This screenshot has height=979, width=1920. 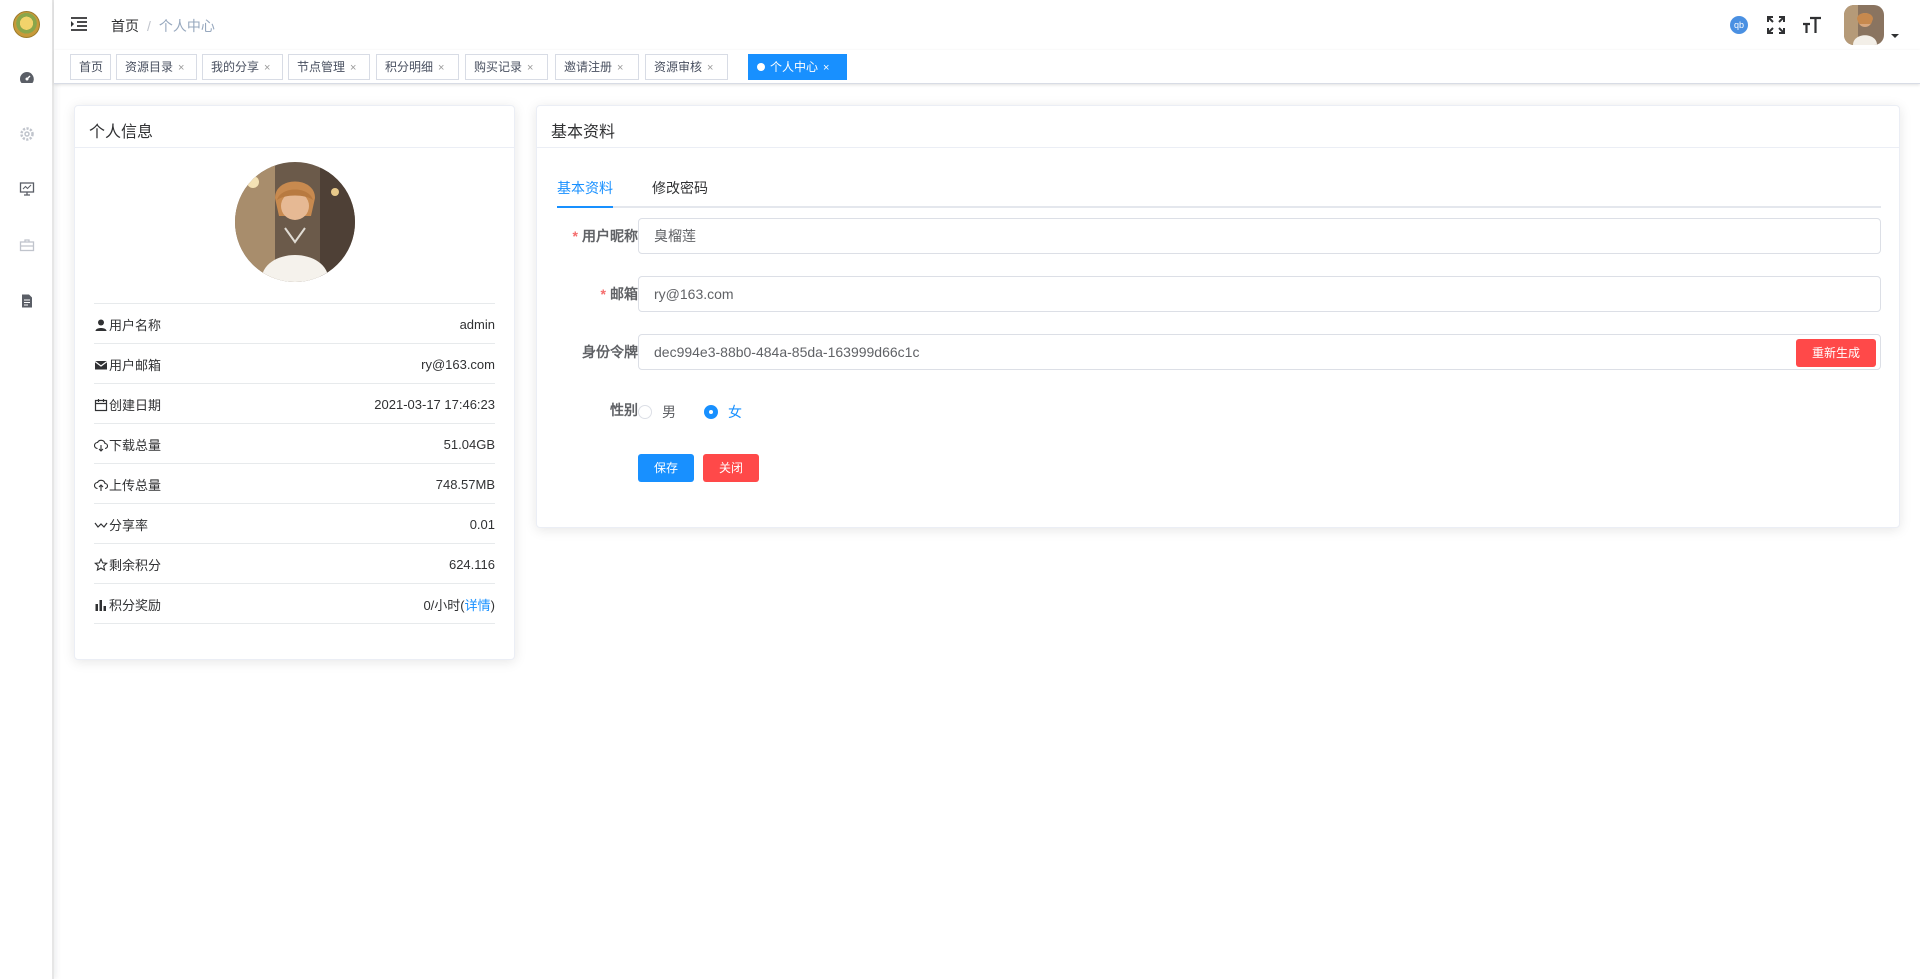 What do you see at coordinates (135, 605) in the screenshot?
I see `info-label-text: 积分奖励` at bounding box center [135, 605].